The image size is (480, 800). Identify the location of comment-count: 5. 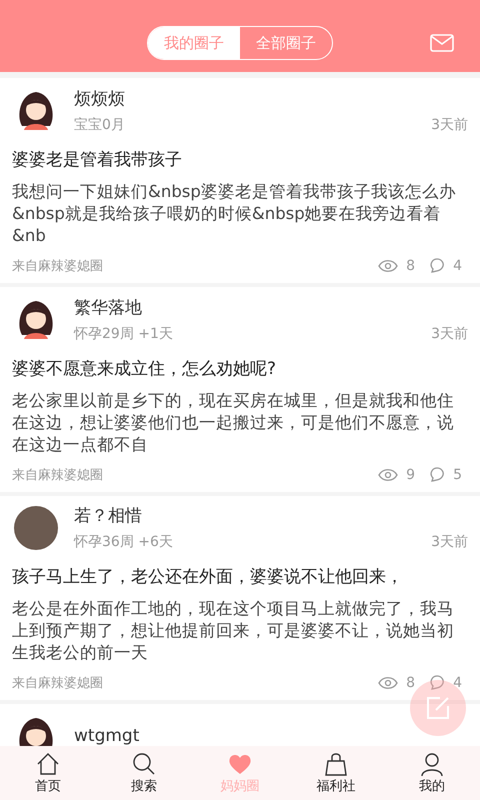
(457, 475).